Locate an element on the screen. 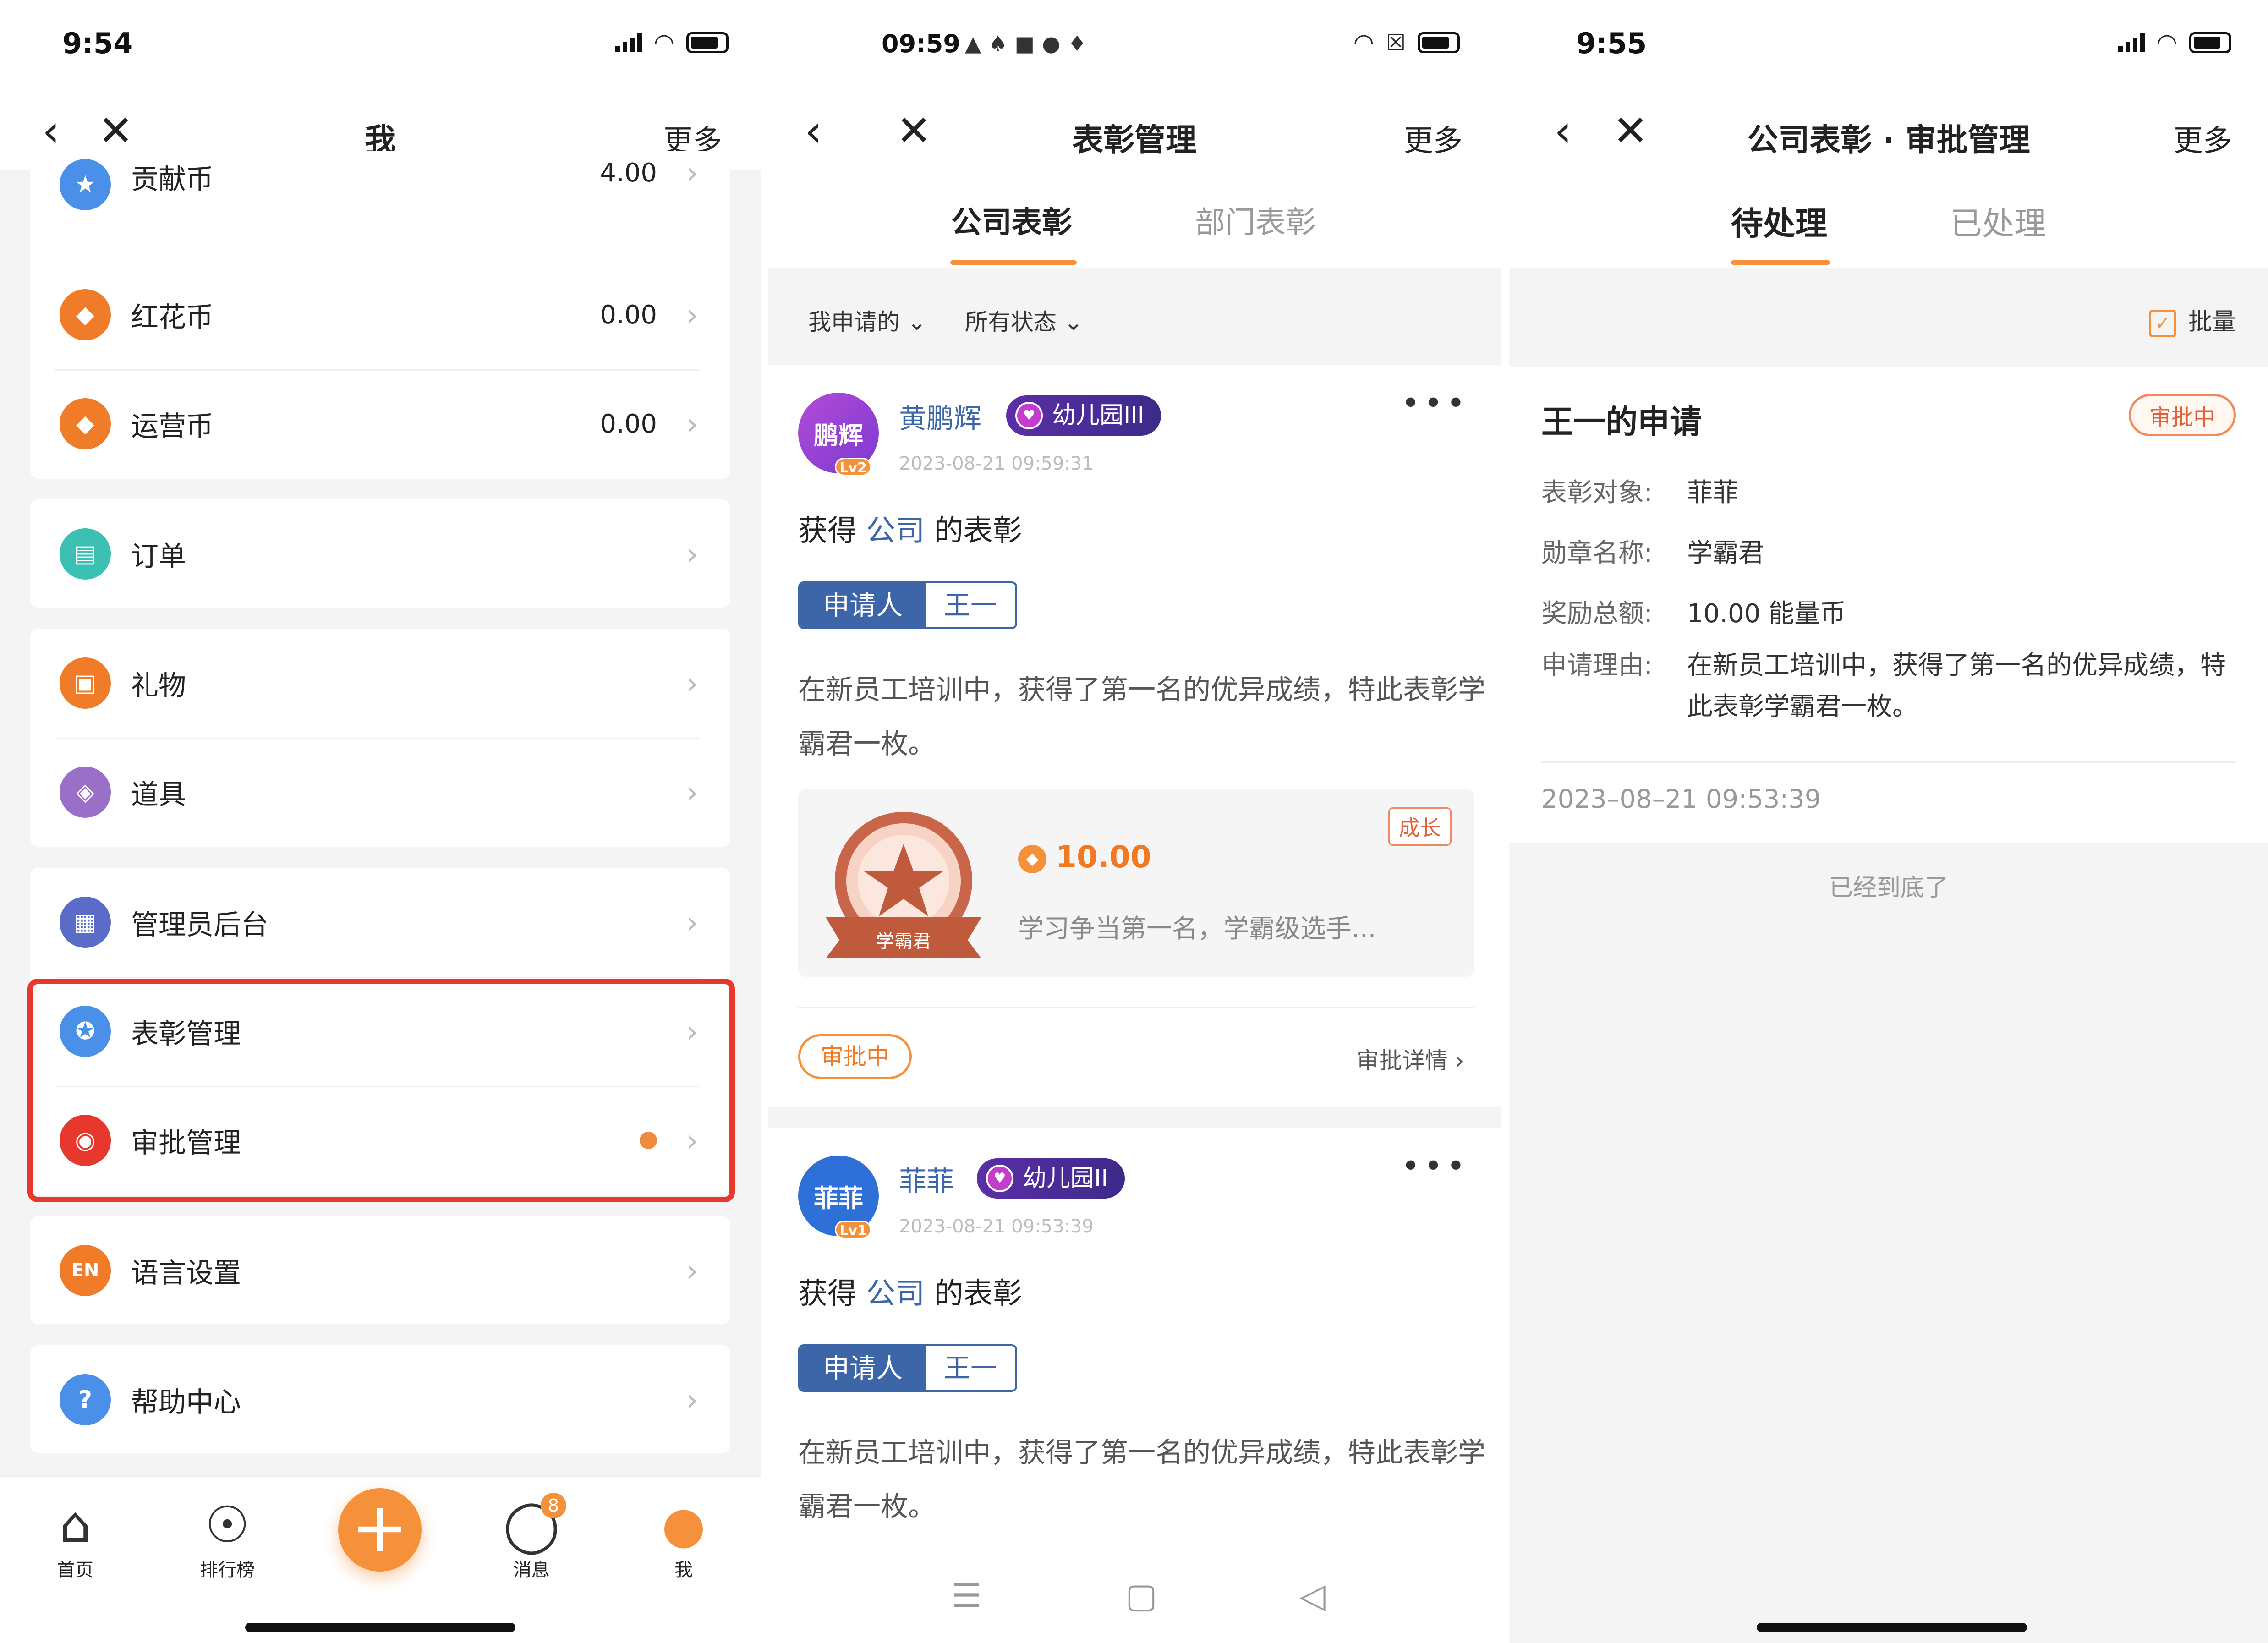 The image size is (2268, 1643). tab-pending: 待处理 is located at coordinates (1779, 221).